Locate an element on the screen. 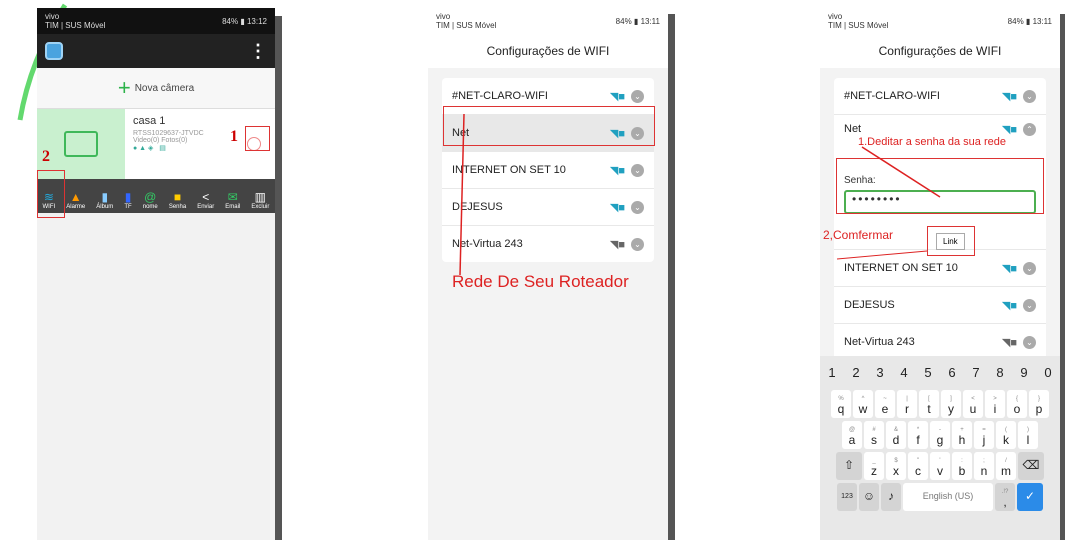  letter-key: # s is located at coordinates (874, 435).